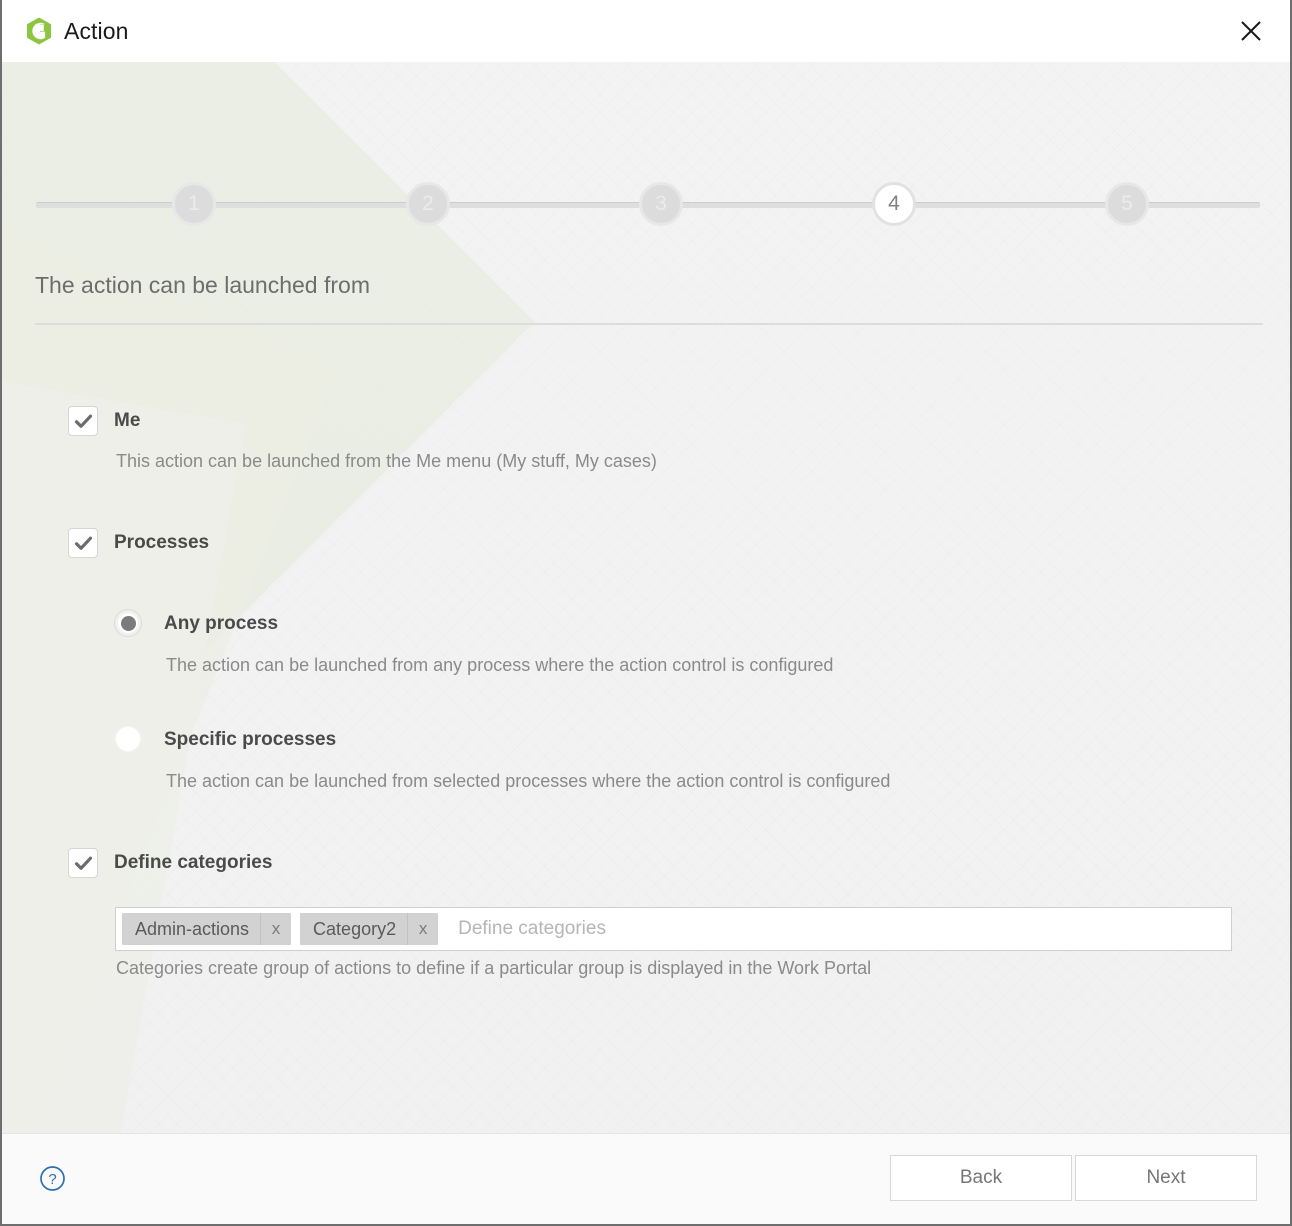  What do you see at coordinates (836, 929) in the screenshot?
I see `categories-input-placeholder: Define categories` at bounding box center [836, 929].